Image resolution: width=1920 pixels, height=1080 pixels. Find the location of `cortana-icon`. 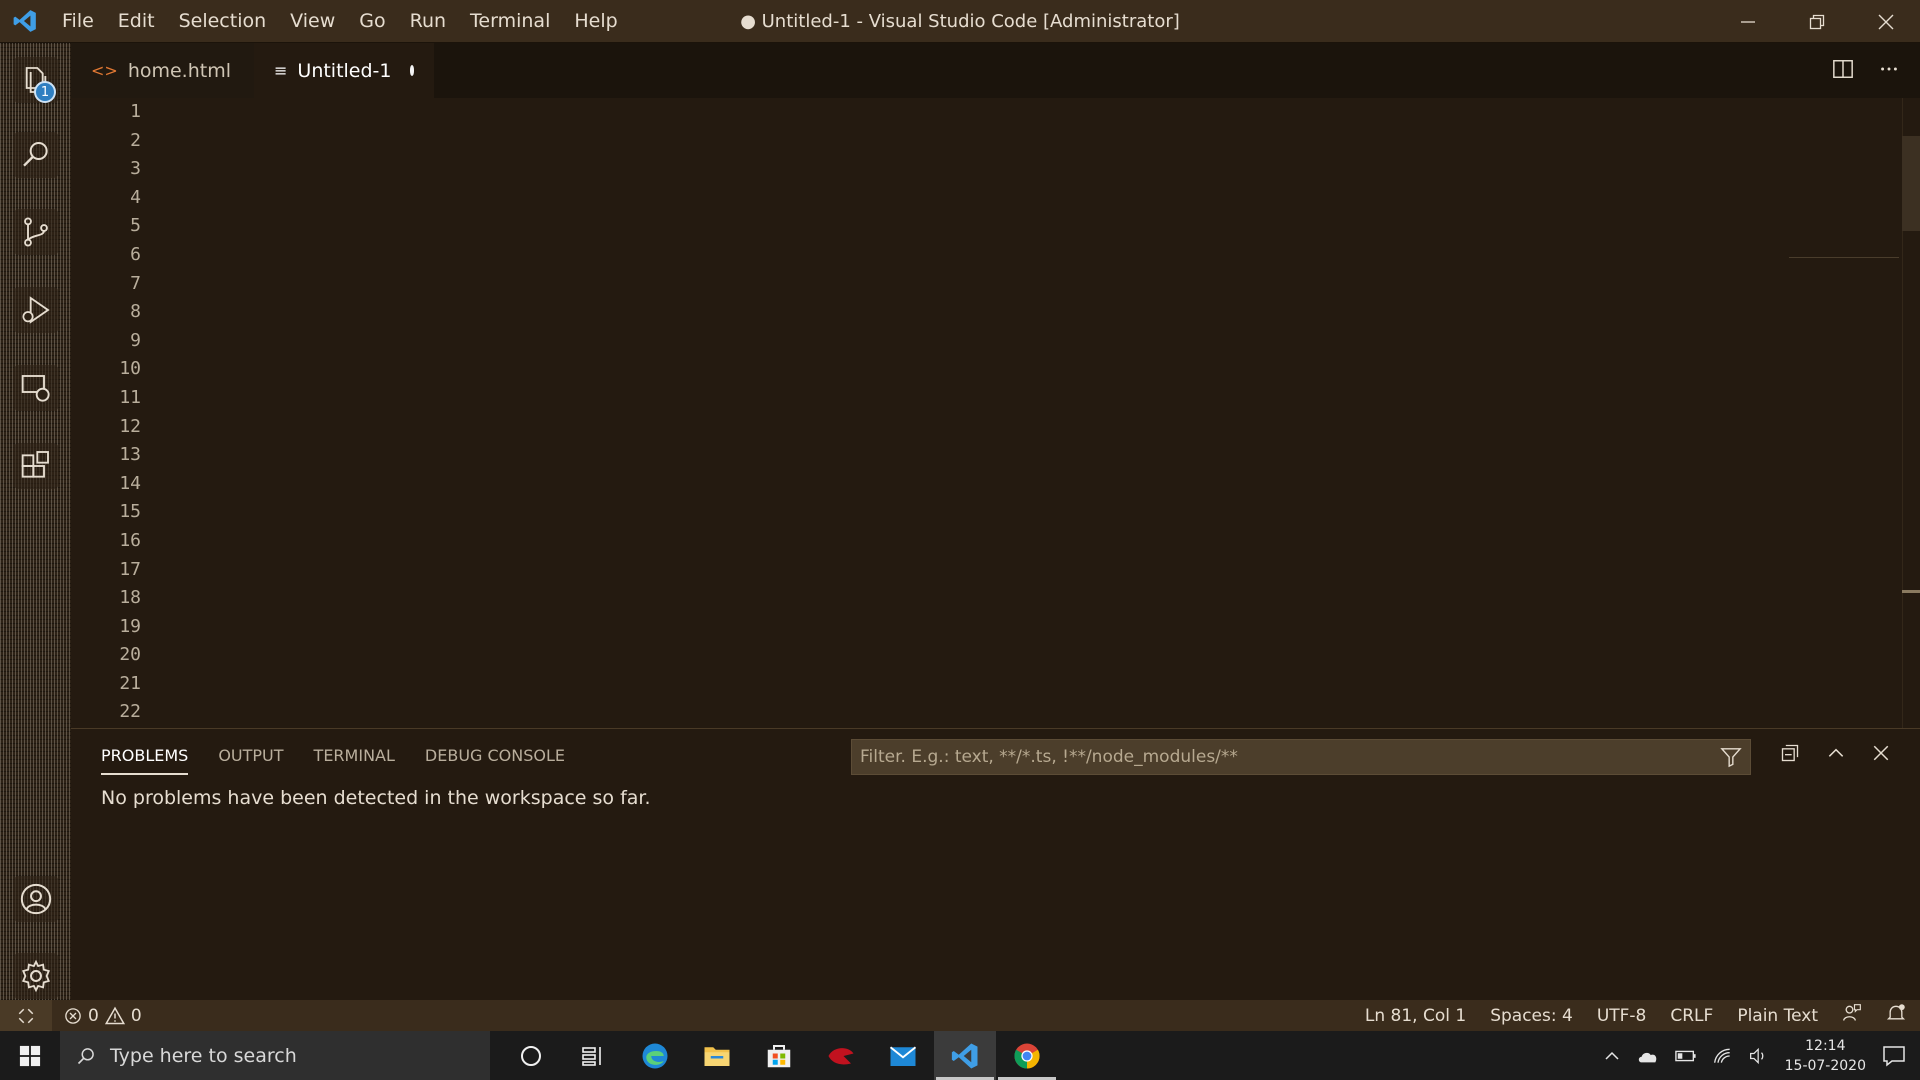

cortana-icon is located at coordinates (531, 1055).